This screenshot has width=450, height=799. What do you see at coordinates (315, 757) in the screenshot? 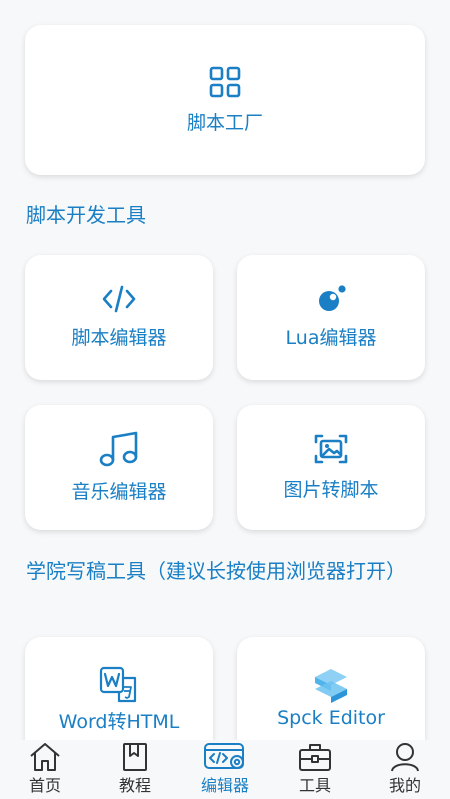
I see `toolbox-icon` at bounding box center [315, 757].